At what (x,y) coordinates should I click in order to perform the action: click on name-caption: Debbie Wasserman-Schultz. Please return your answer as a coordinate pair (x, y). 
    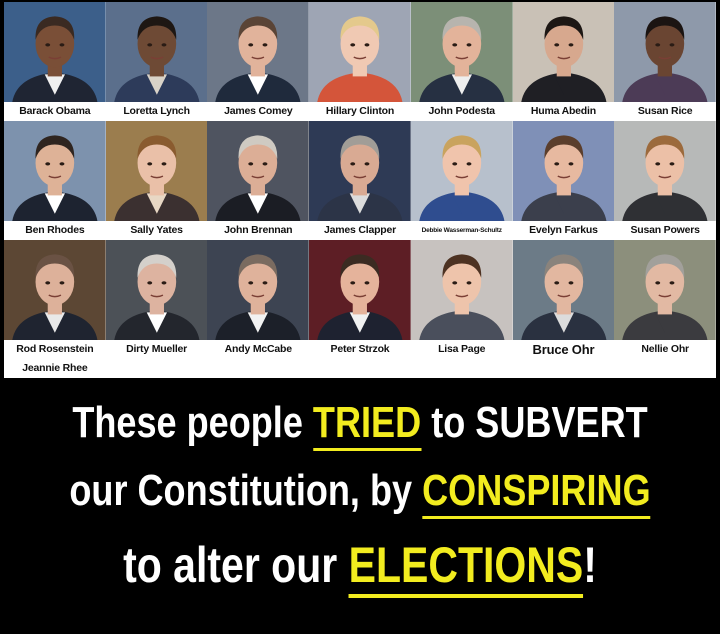
    Looking at the image, I should click on (461, 230).